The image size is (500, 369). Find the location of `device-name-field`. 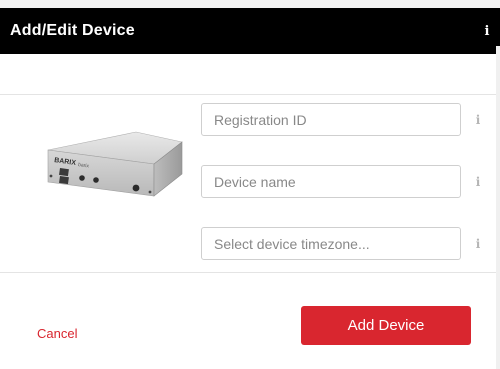

device-name-field is located at coordinates (331, 181).